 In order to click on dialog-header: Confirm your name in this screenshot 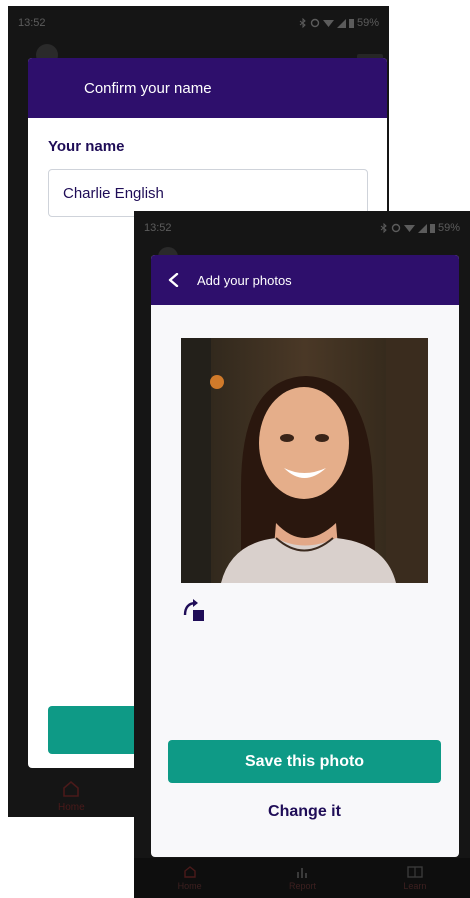, I will do `click(207, 88)`.